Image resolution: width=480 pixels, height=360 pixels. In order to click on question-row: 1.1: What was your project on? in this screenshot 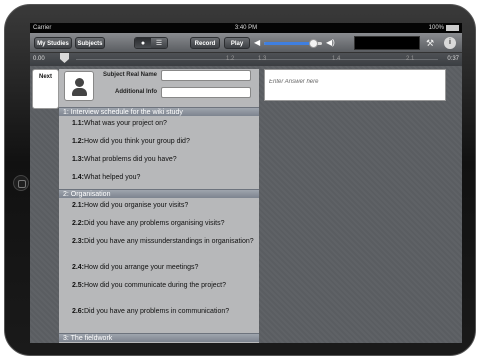, I will do `click(159, 123)`.